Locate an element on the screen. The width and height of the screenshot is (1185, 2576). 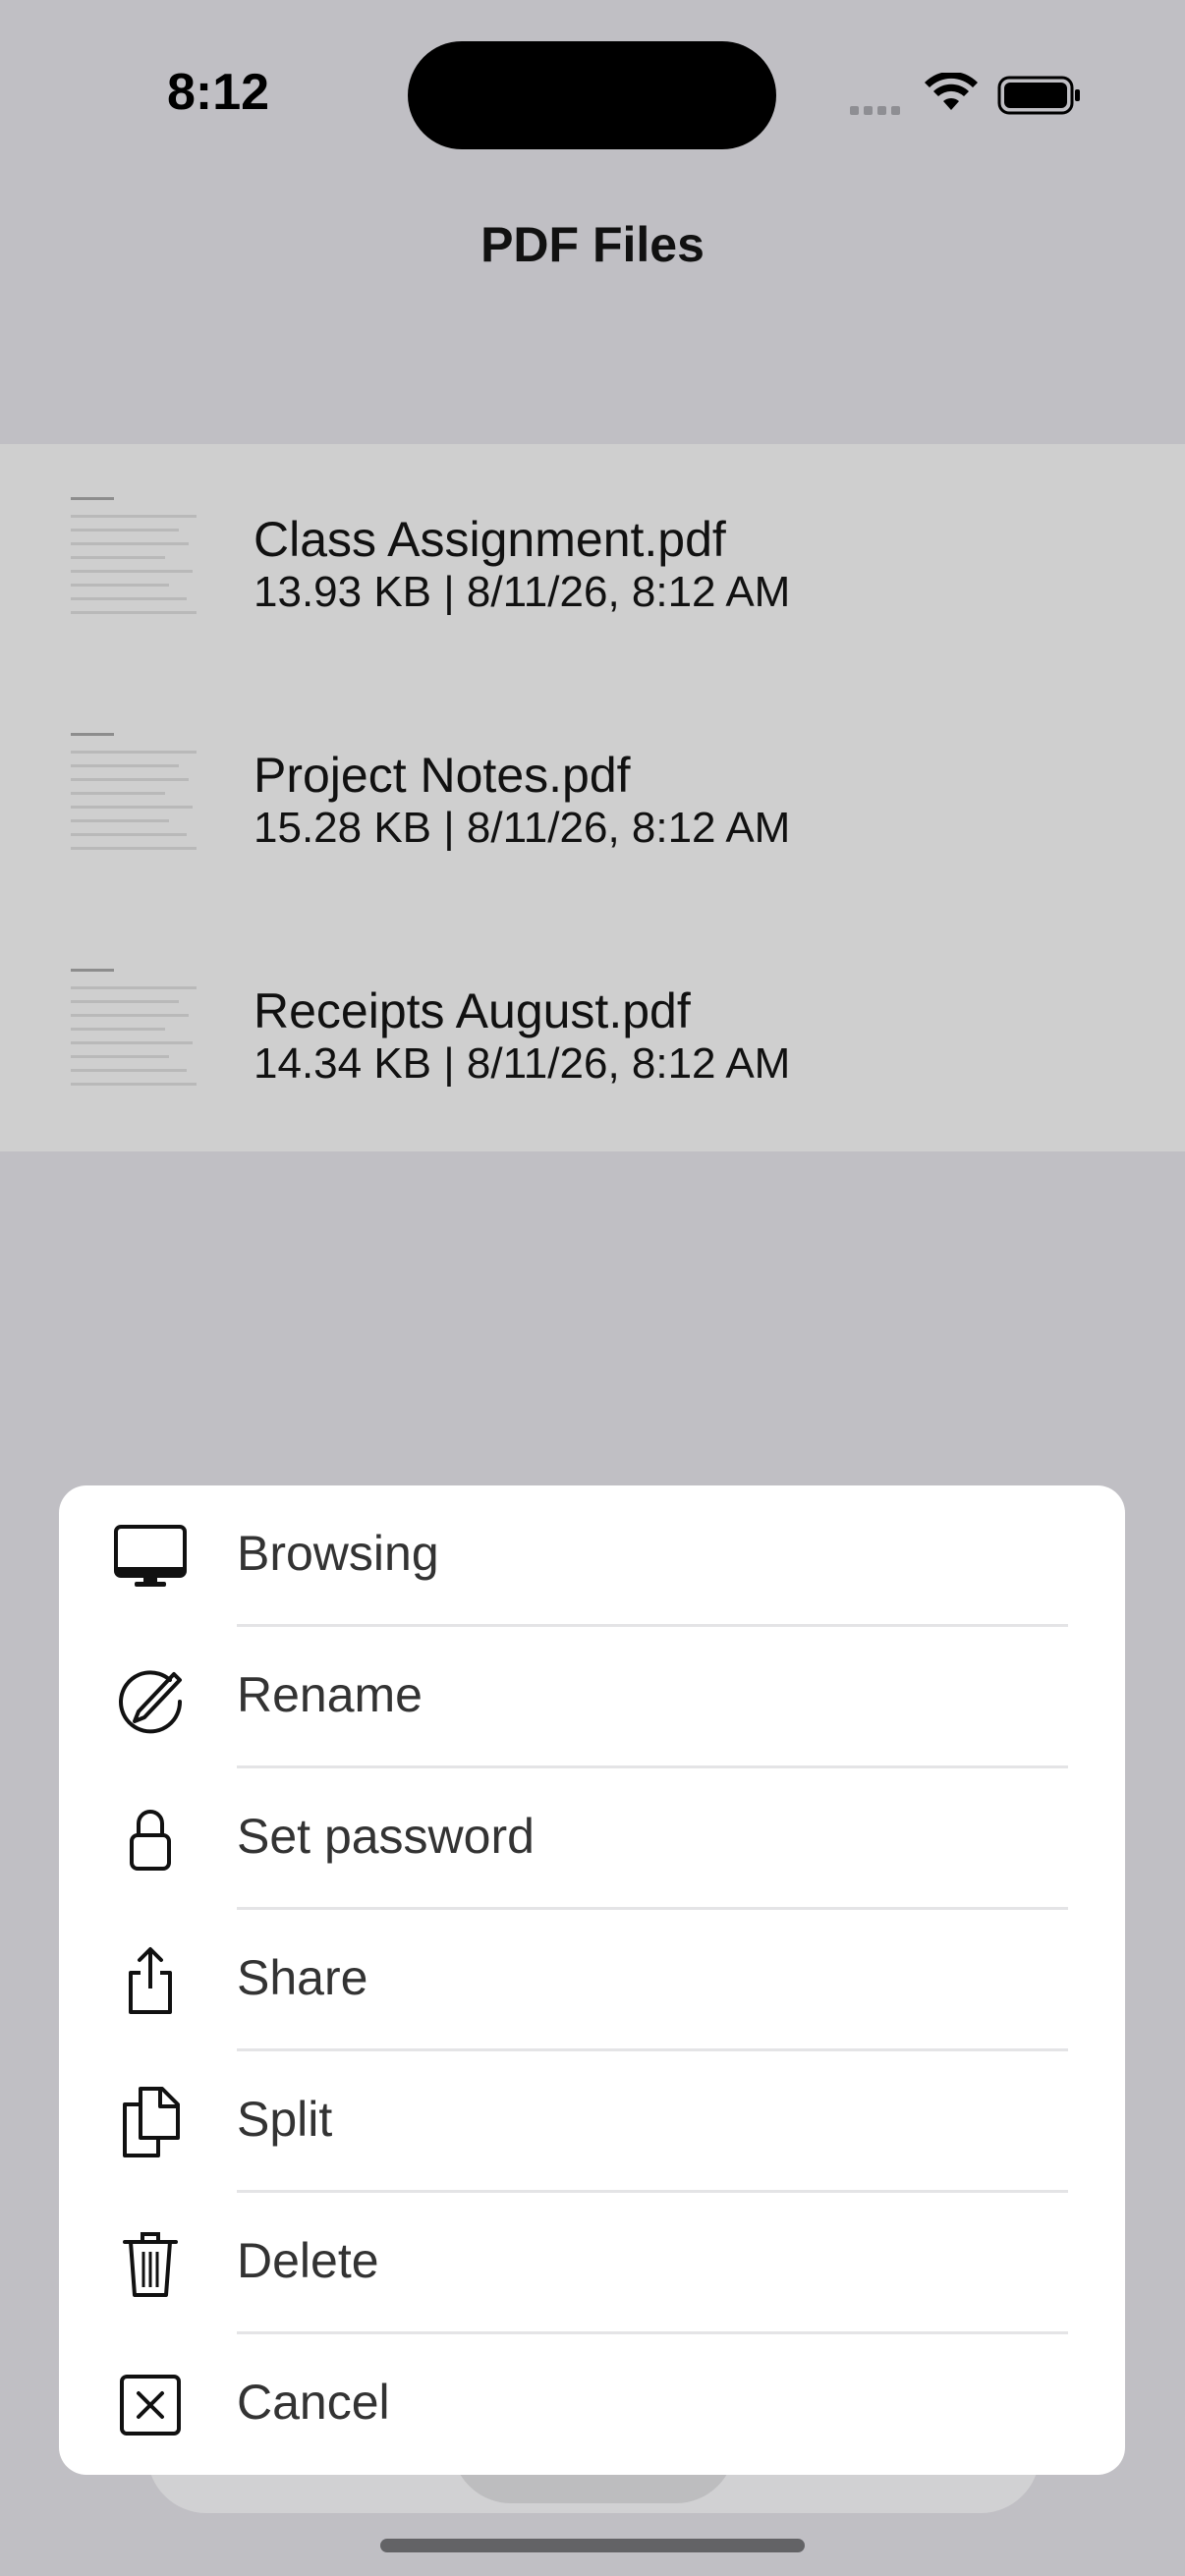
documents-icon is located at coordinates (152, 2122).